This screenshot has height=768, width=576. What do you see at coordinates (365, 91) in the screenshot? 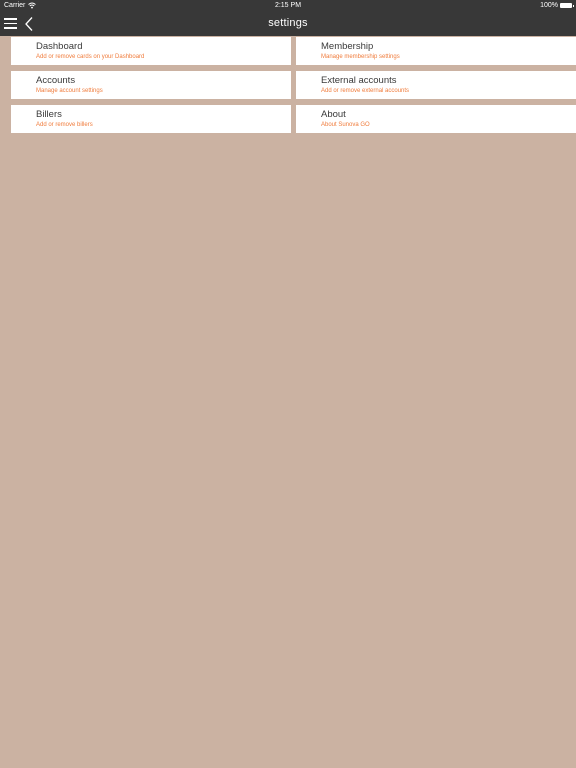
I see `settings-item-subtitle: Add or remove external accounts` at bounding box center [365, 91].